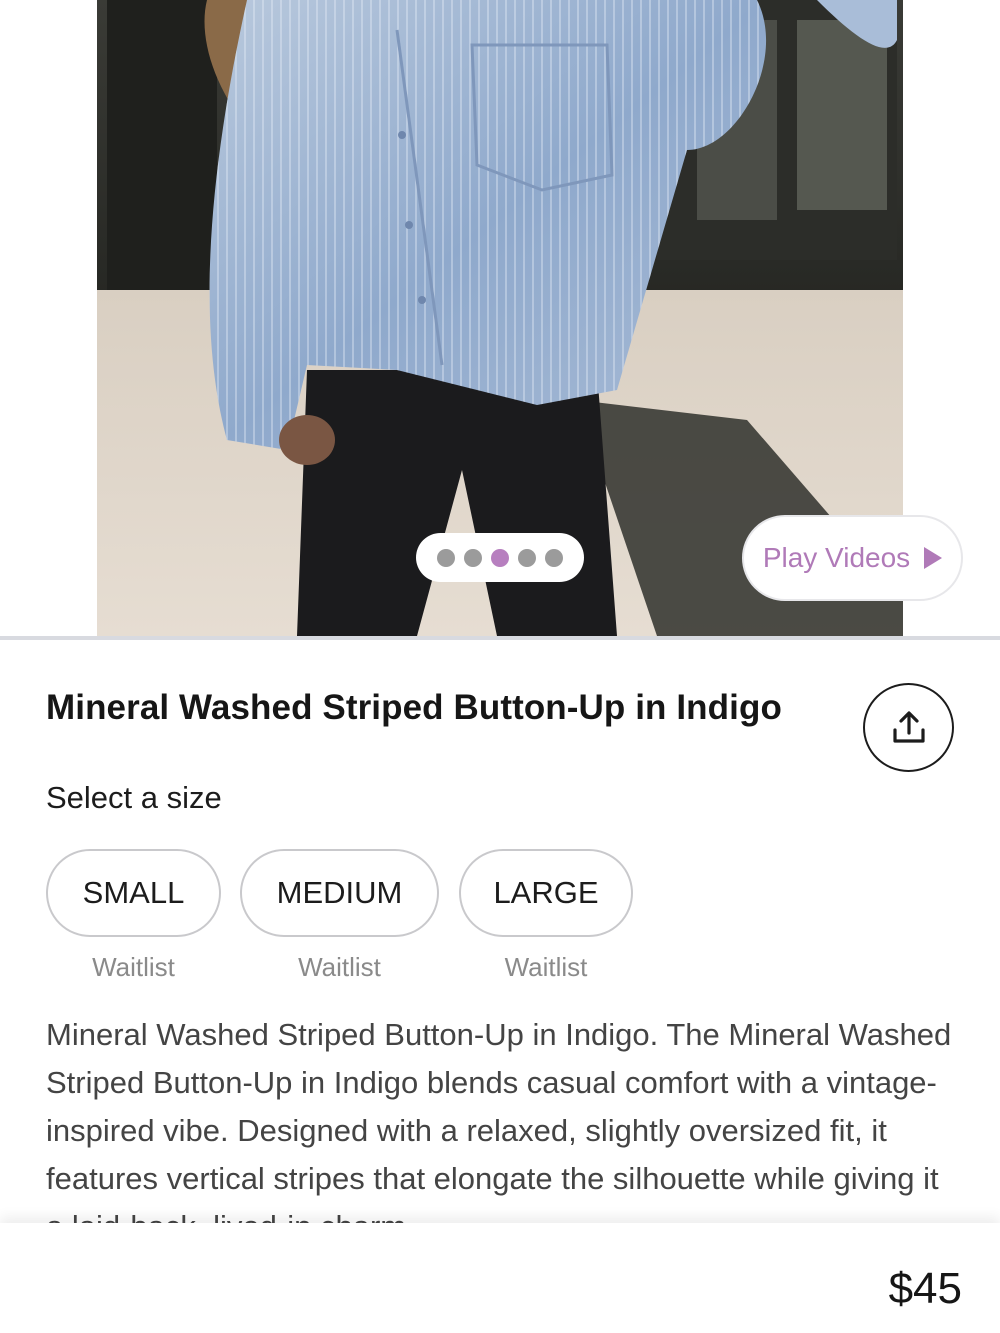 The image size is (1000, 1333). I want to click on divider, so click(500, 638).